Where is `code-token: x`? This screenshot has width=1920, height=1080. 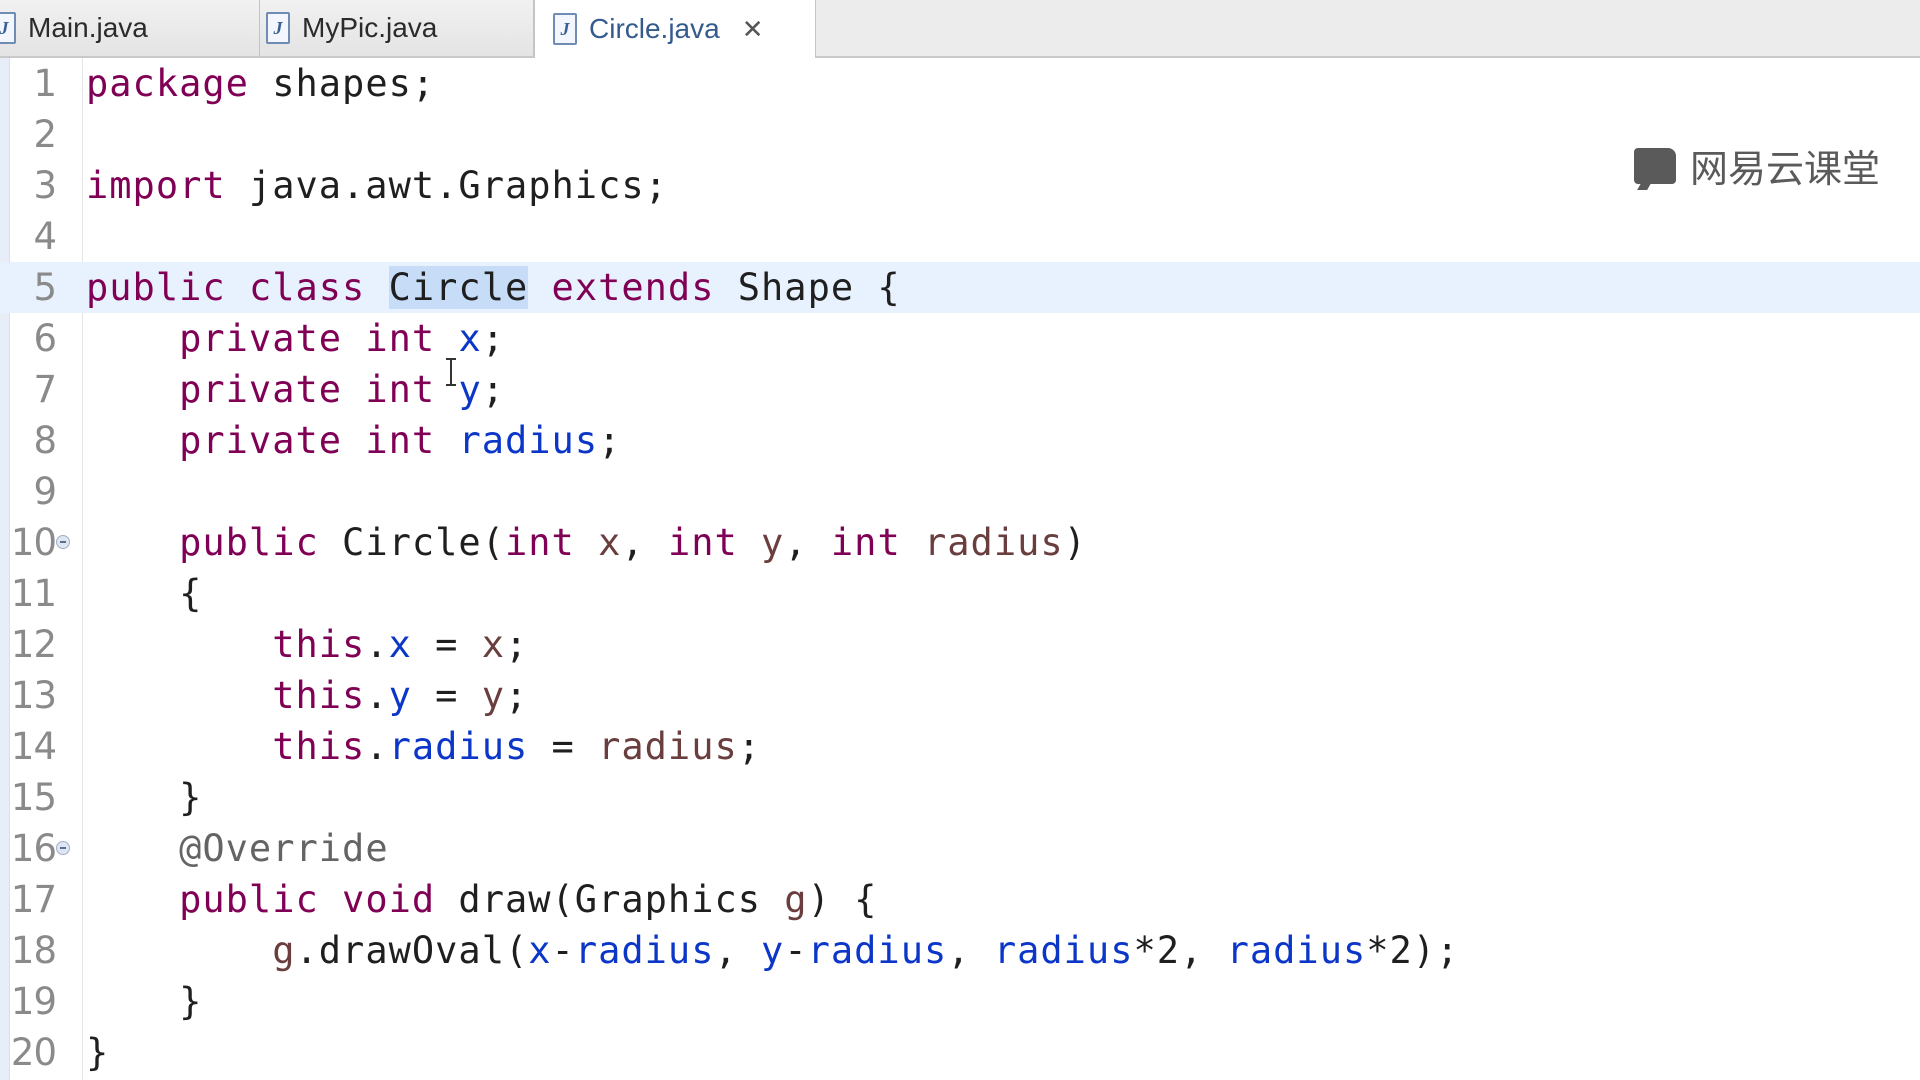
code-token: x is located at coordinates (493, 644).